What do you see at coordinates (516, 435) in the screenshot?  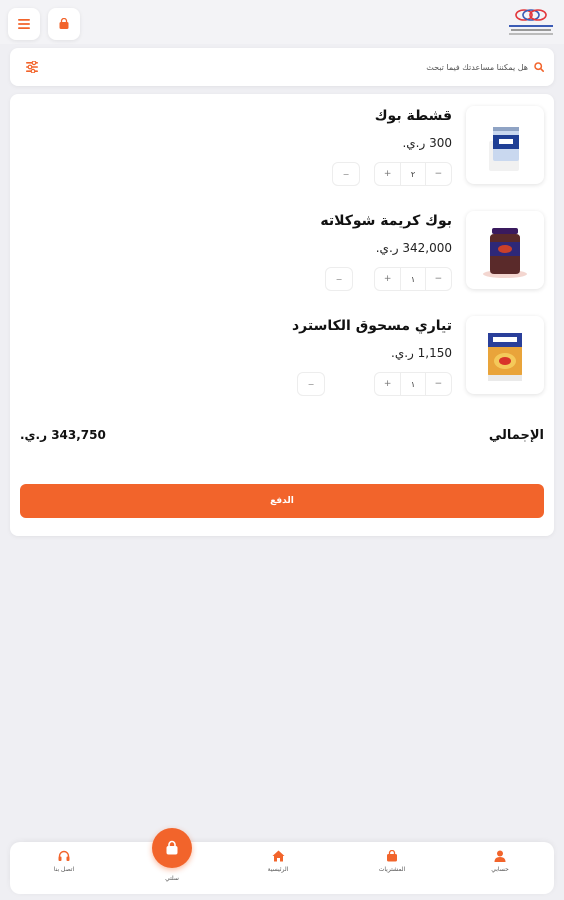 I see `total-label: الإجمالي` at bounding box center [516, 435].